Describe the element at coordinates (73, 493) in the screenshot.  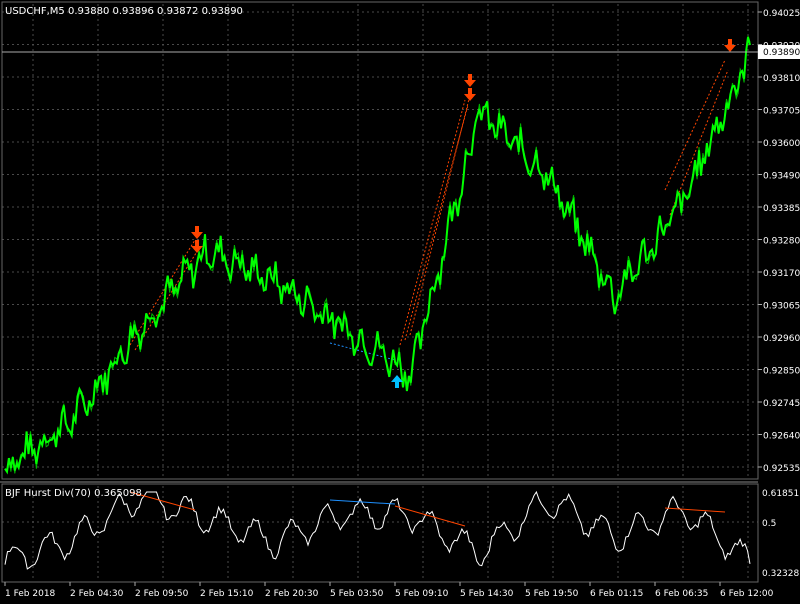
I see `indicator-label: BJF Hurst Div(70) 0.365098` at that location.